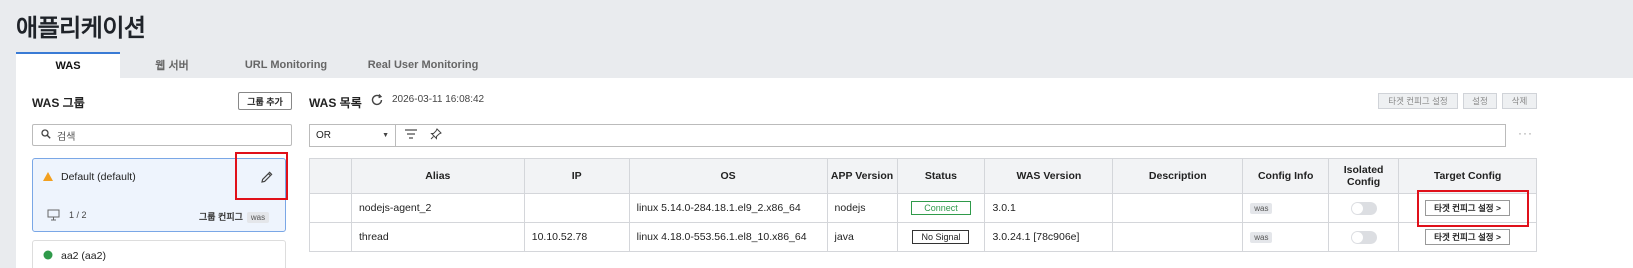  I want to click on column-header: Description, so click(1178, 176).